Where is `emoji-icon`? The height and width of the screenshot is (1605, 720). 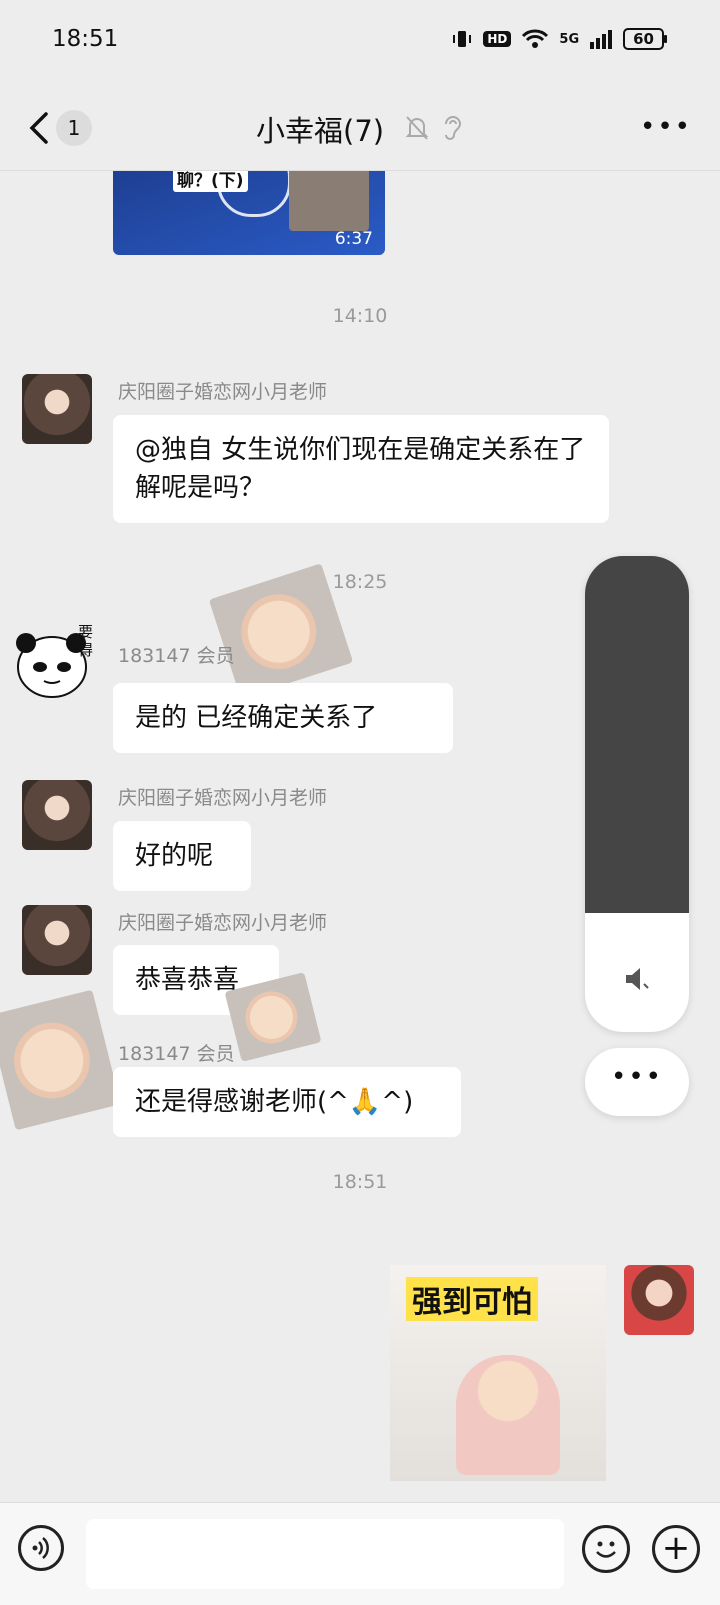 emoji-icon is located at coordinates (606, 1549).